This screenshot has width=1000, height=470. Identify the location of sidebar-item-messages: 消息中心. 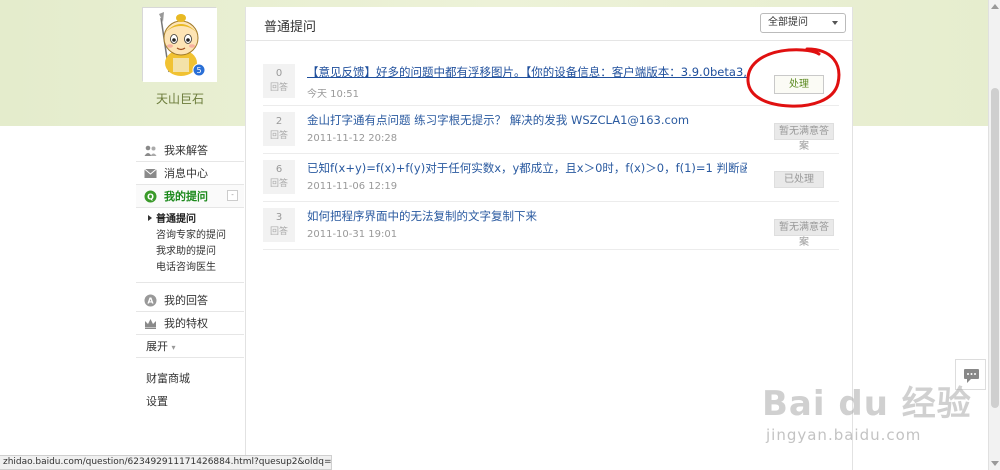
(190, 173).